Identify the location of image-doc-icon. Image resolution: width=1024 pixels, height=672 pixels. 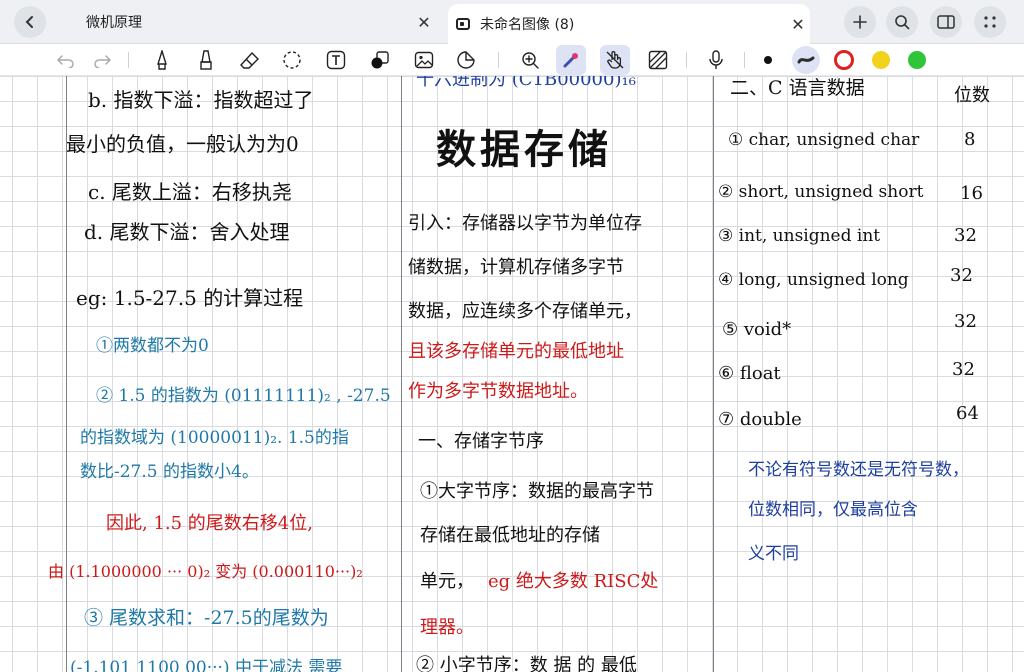
(463, 24).